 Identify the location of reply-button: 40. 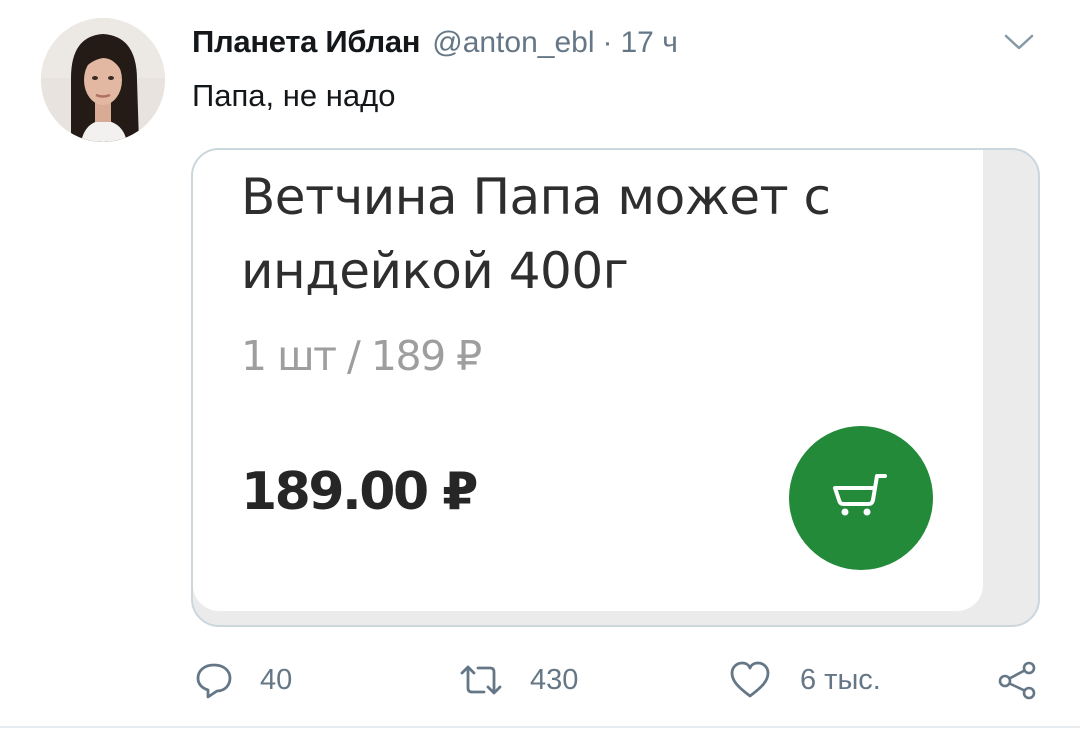
(243, 680).